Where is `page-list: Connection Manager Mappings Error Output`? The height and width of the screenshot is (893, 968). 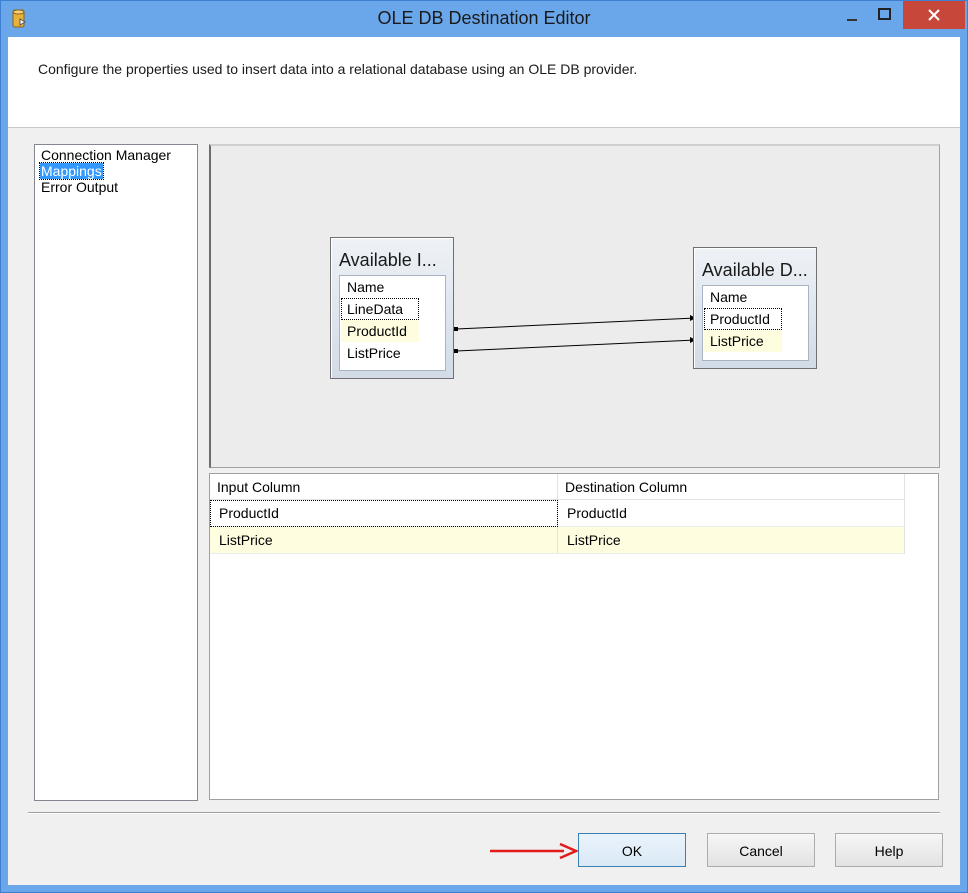
page-list: Connection Manager Mappings Error Output is located at coordinates (116, 472).